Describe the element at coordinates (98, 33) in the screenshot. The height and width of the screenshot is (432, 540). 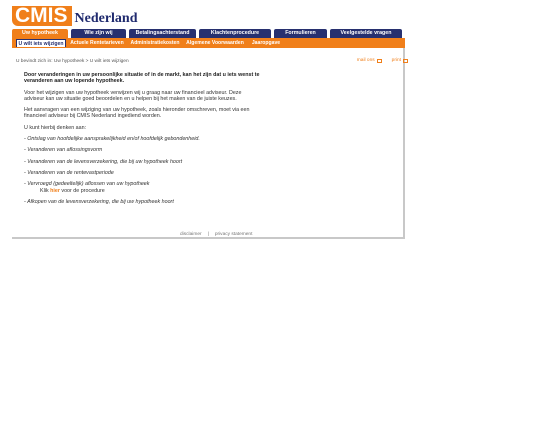
I see `tab-wie-zijn-wij: Wie zijn wij` at that location.